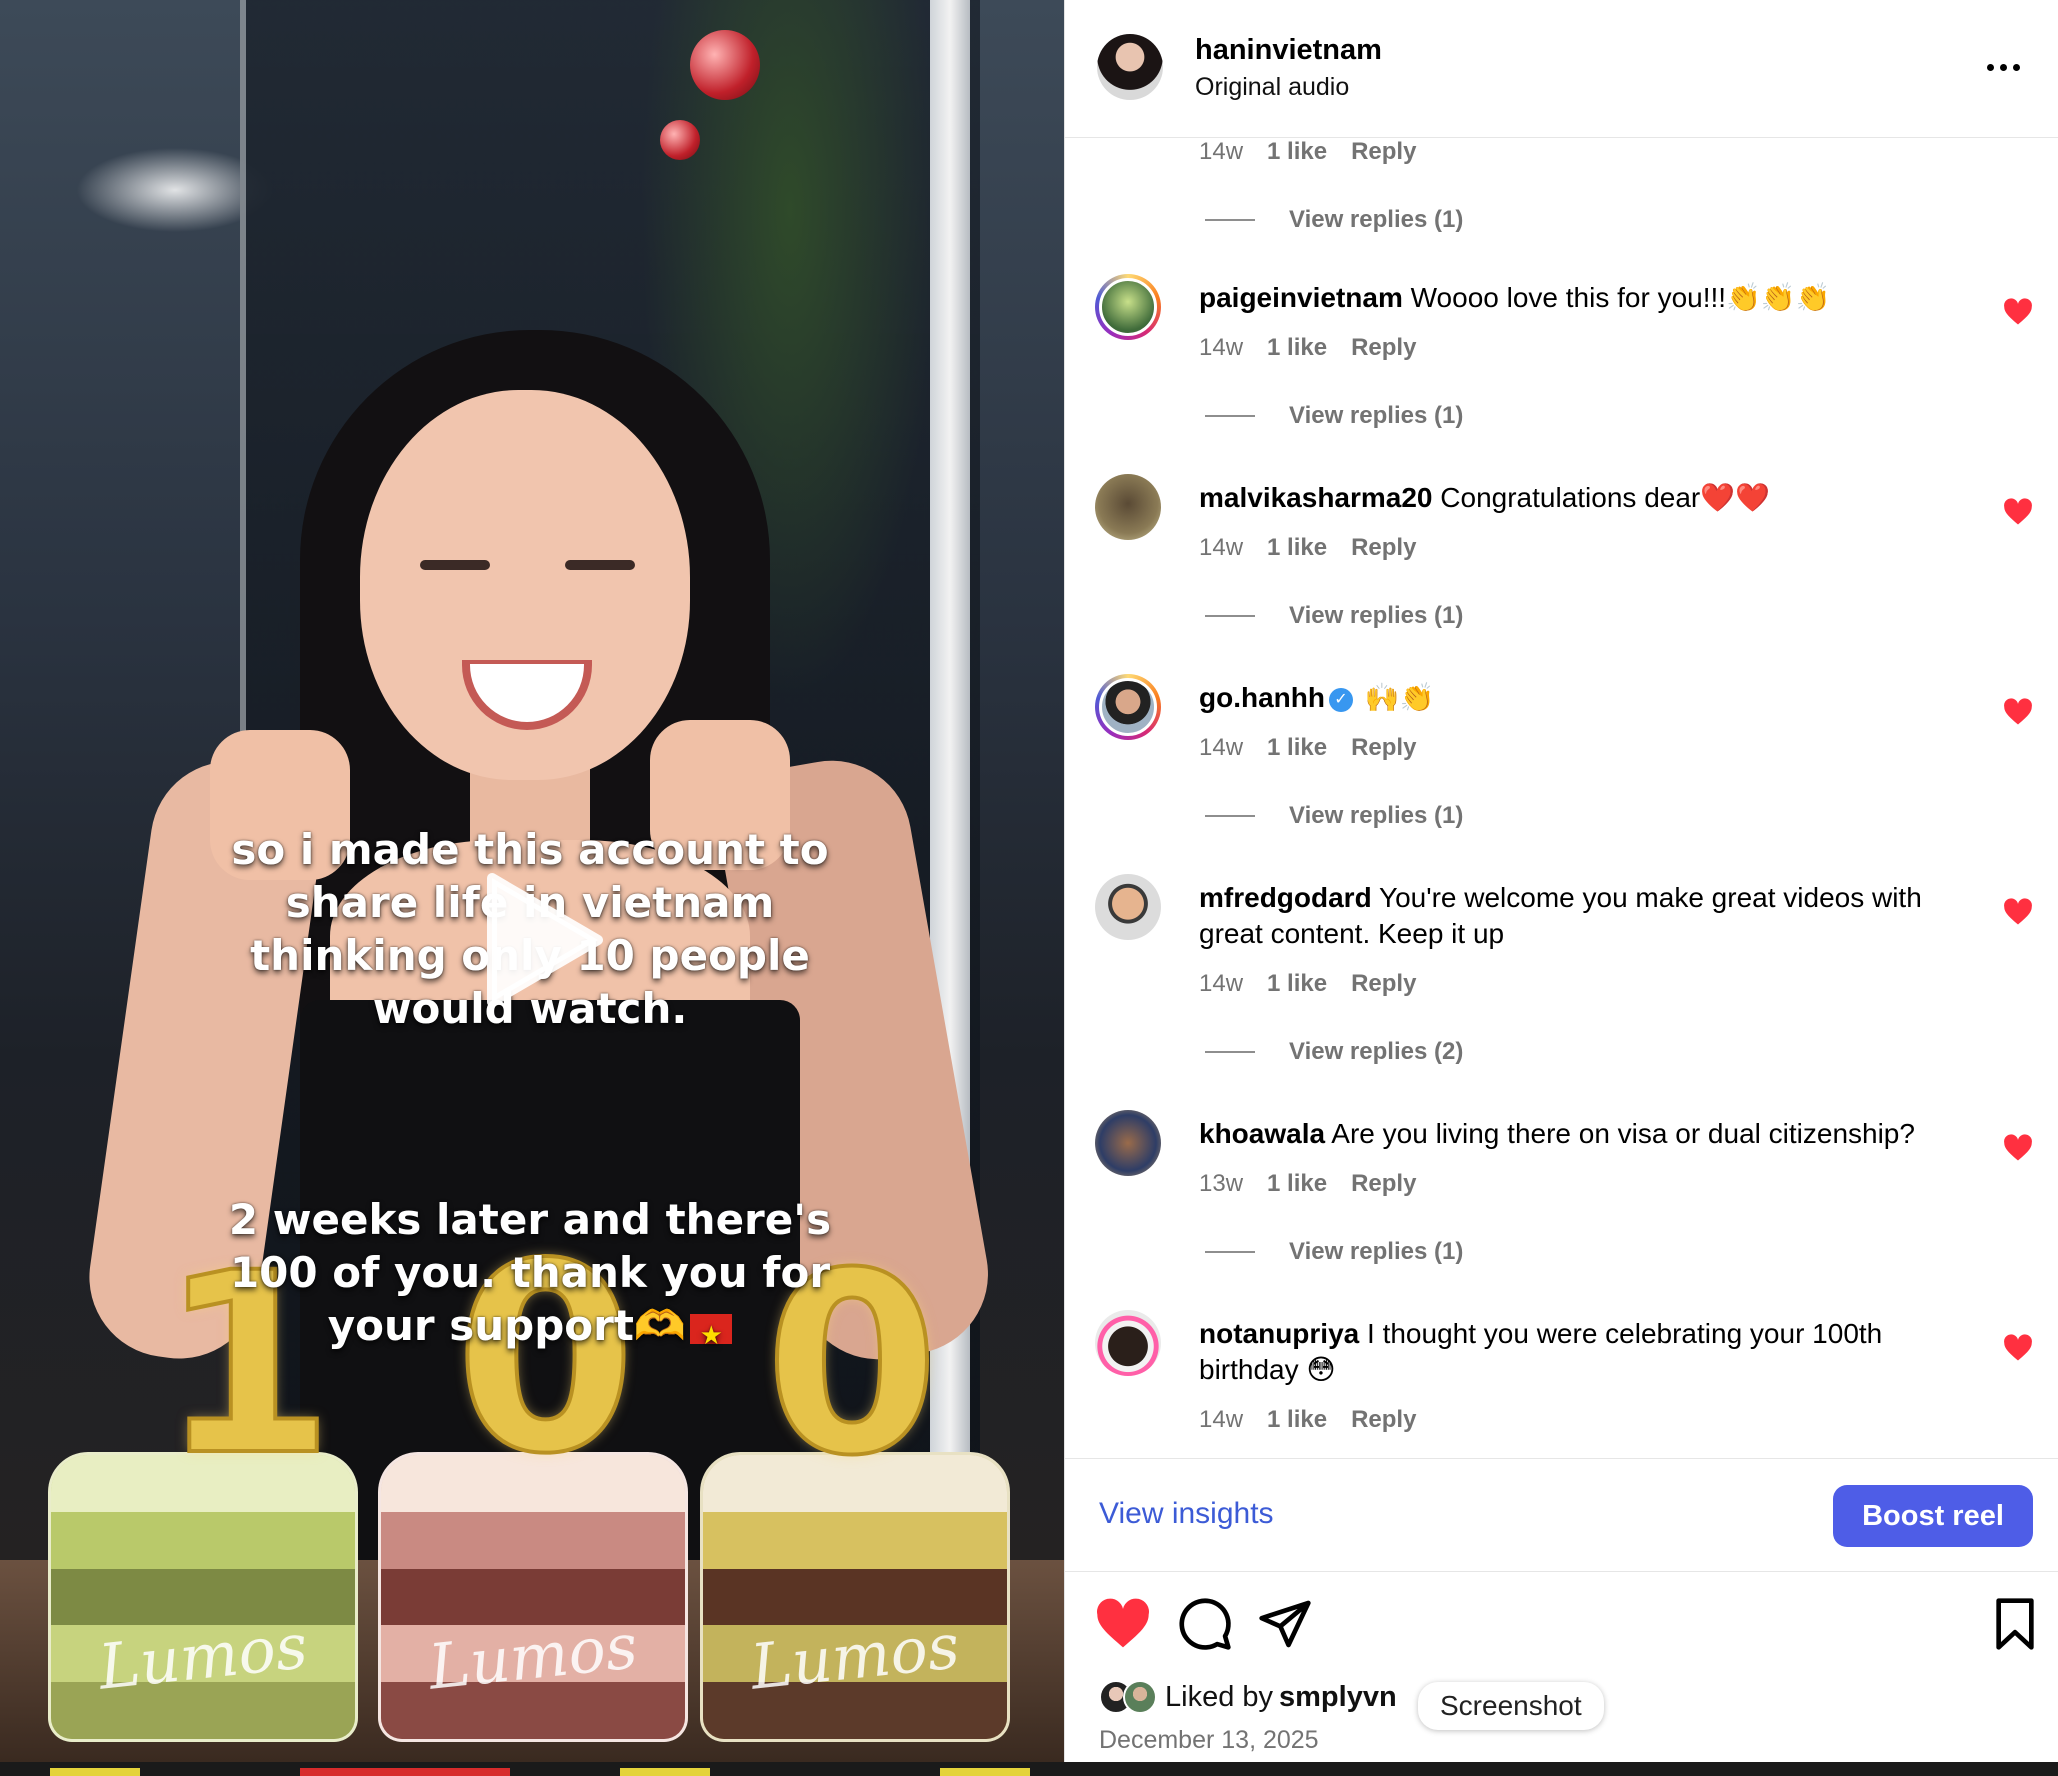 This screenshot has width=2058, height=1776. I want to click on comment-text: Woooo love this for you!!!👏👏👏, so click(1620, 297).